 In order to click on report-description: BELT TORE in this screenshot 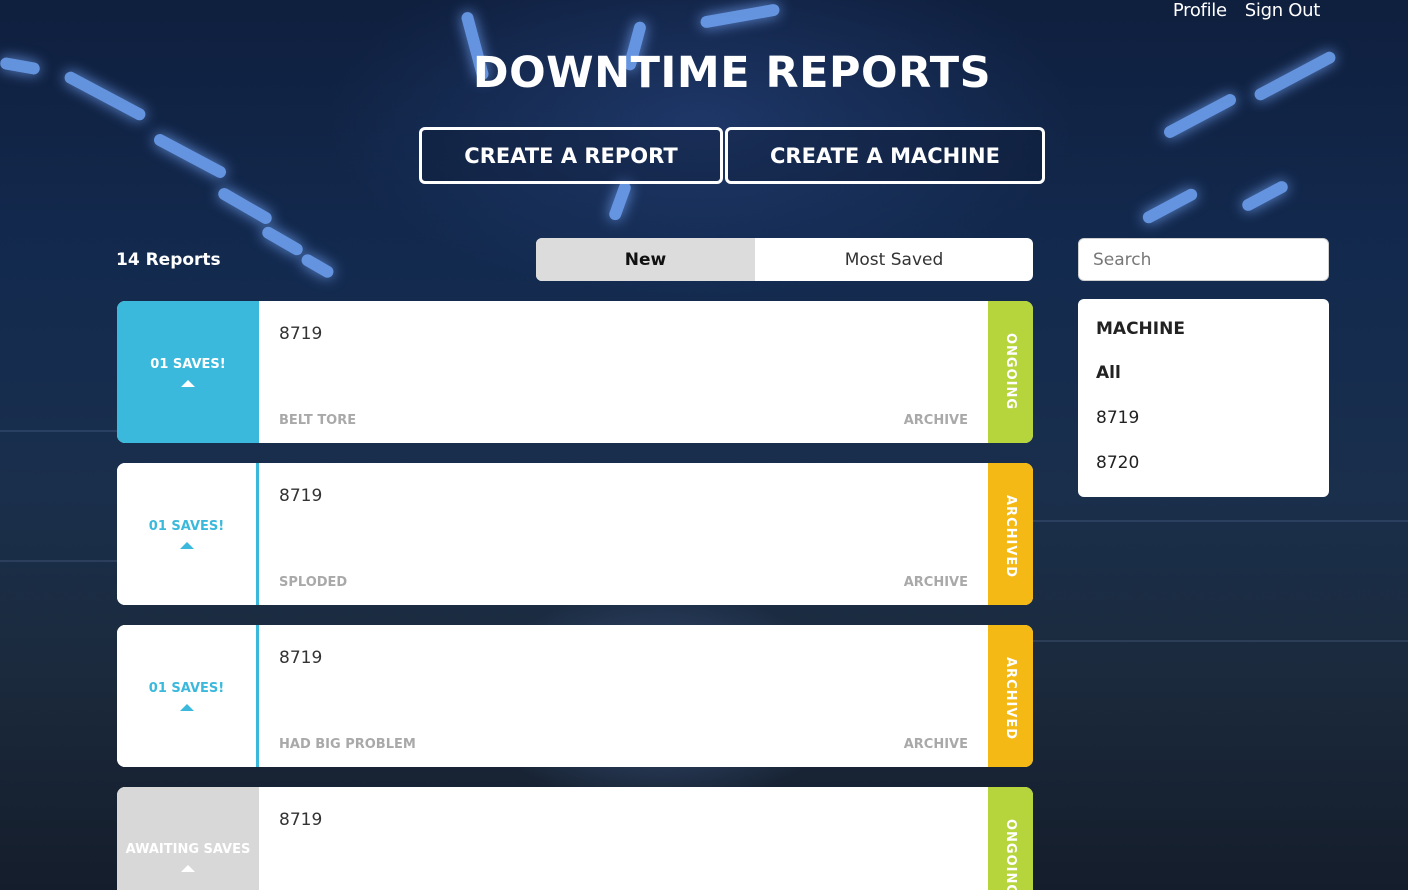, I will do `click(318, 420)`.